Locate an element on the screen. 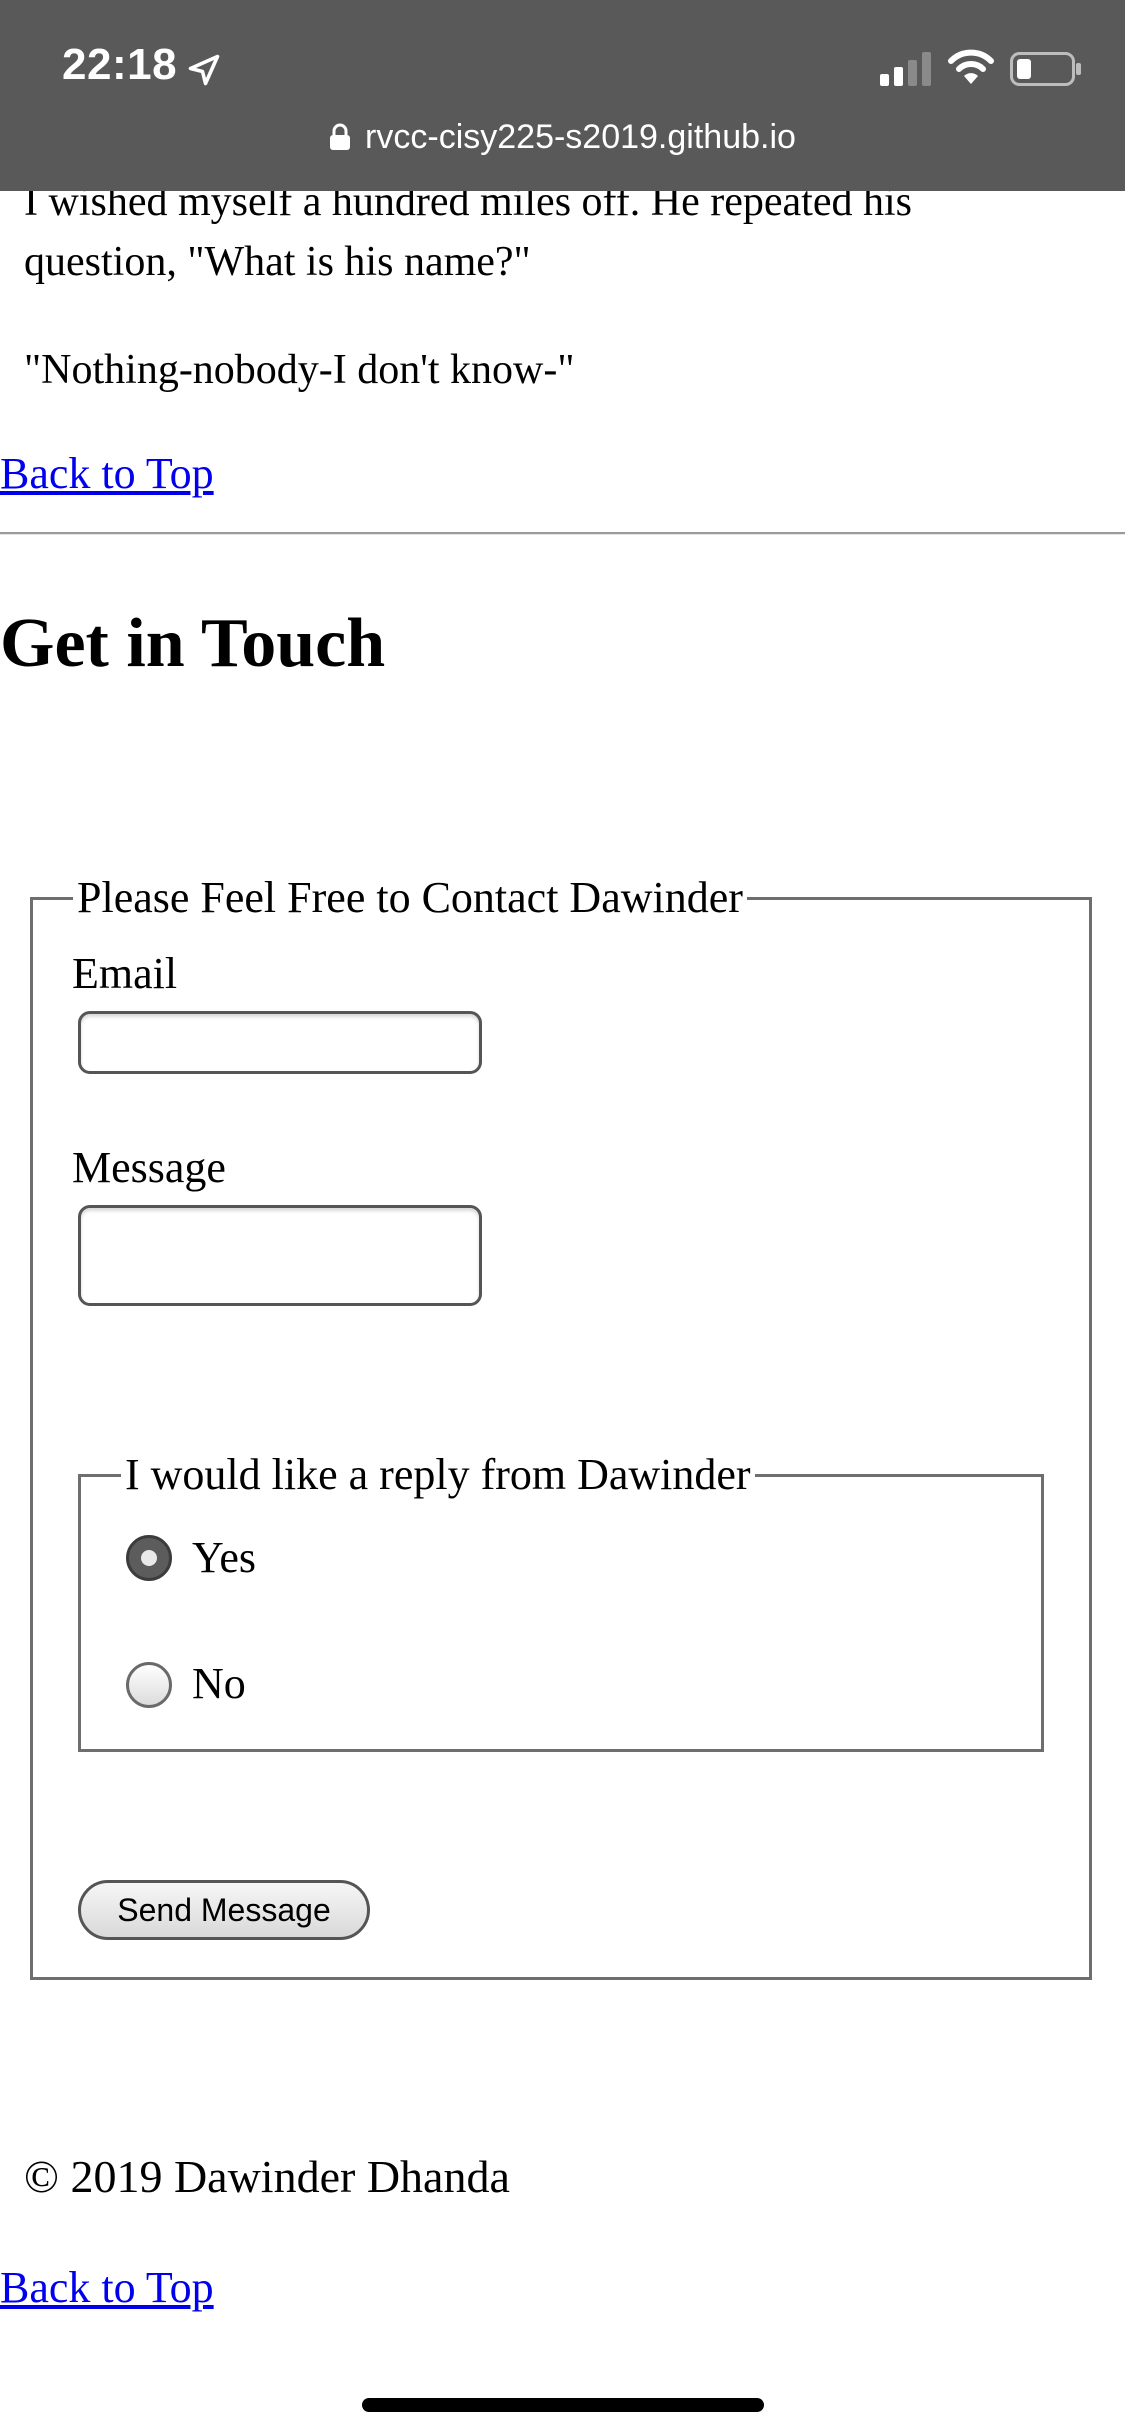  home-indicator is located at coordinates (563, 2405).